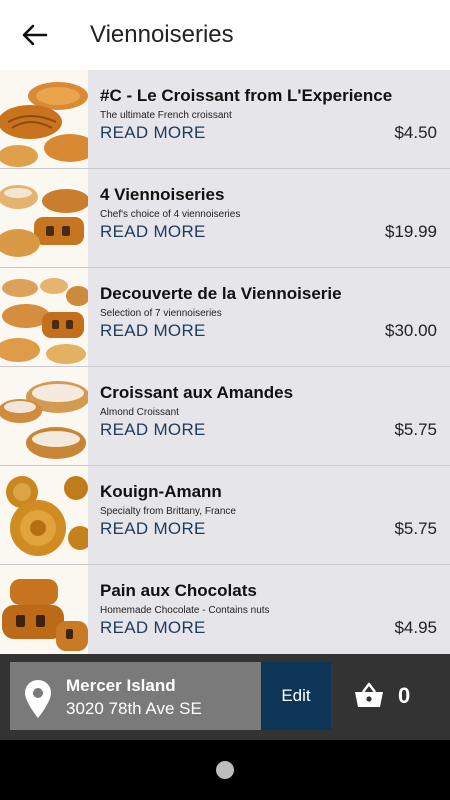  I want to click on kouign-amann-photo, so click(44, 515).